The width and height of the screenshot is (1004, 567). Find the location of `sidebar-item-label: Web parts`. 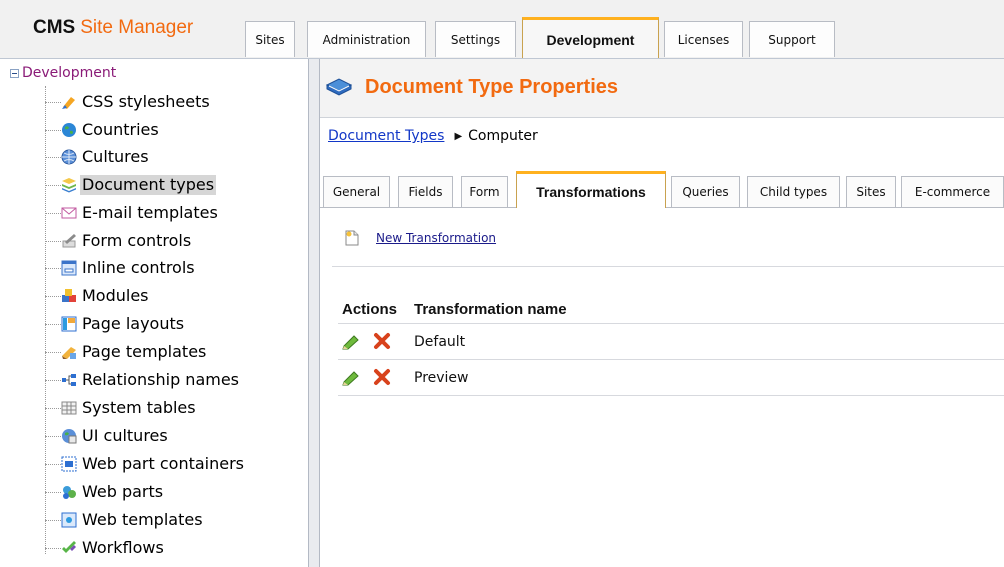

sidebar-item-label: Web parts is located at coordinates (123, 491).